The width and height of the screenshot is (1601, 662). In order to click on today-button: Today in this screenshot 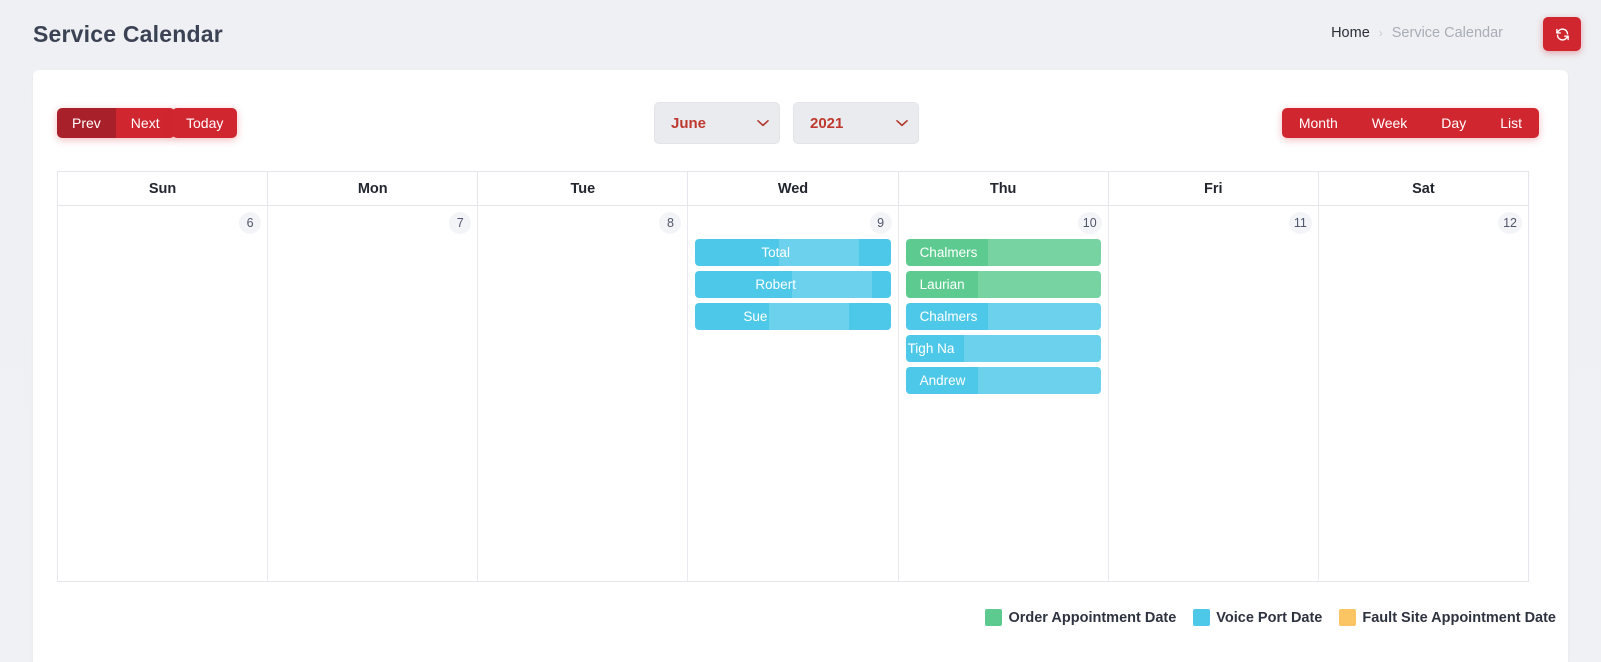, I will do `click(205, 123)`.